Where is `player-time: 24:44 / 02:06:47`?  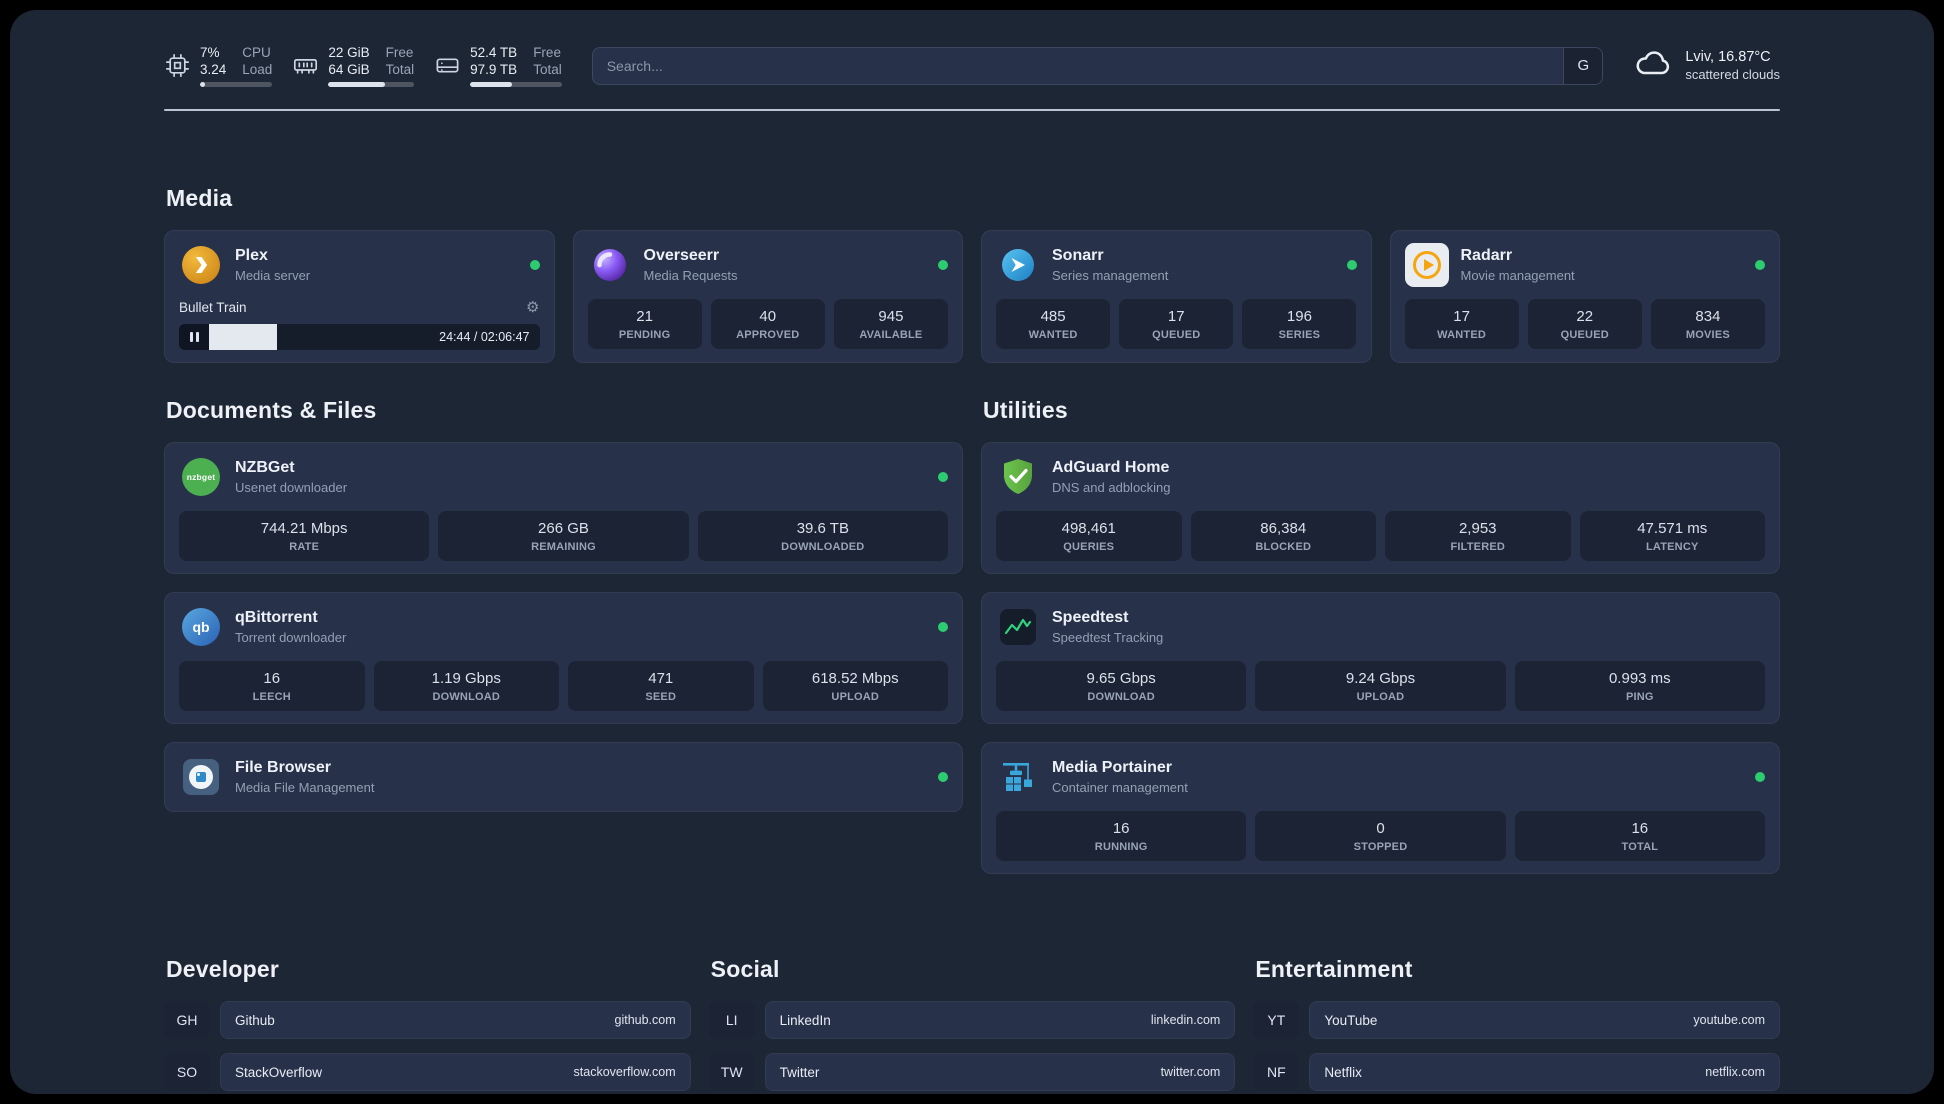 player-time: 24:44 / 02:06:47 is located at coordinates (484, 337).